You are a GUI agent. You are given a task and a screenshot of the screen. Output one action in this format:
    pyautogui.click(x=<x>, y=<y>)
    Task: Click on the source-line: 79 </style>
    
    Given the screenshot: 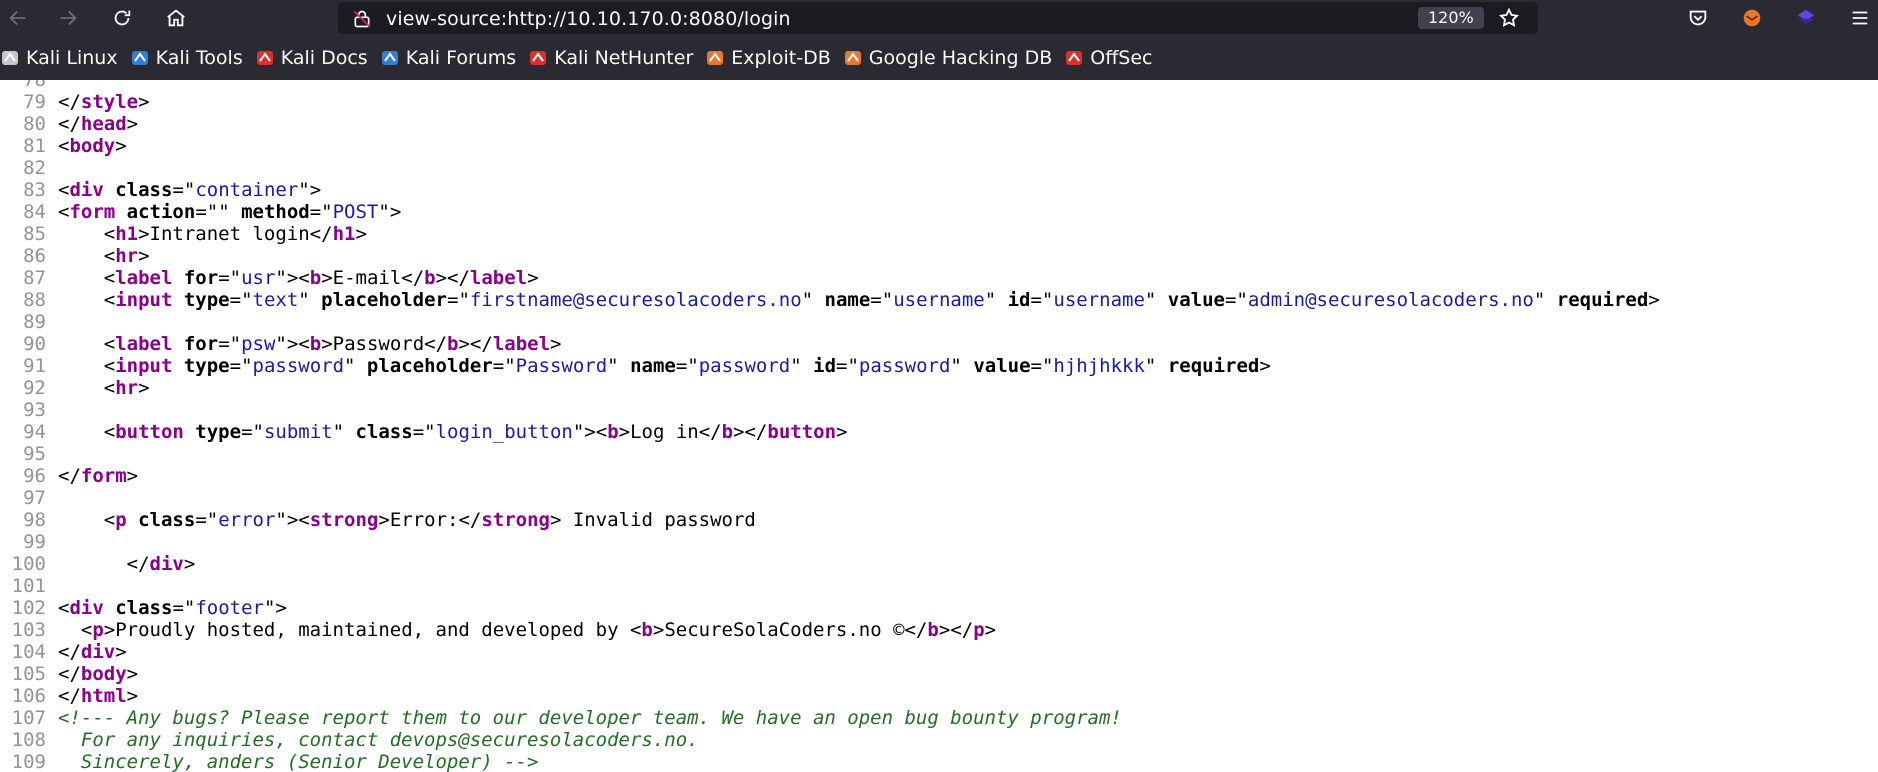 What is the action you would take?
    pyautogui.click(x=830, y=102)
    